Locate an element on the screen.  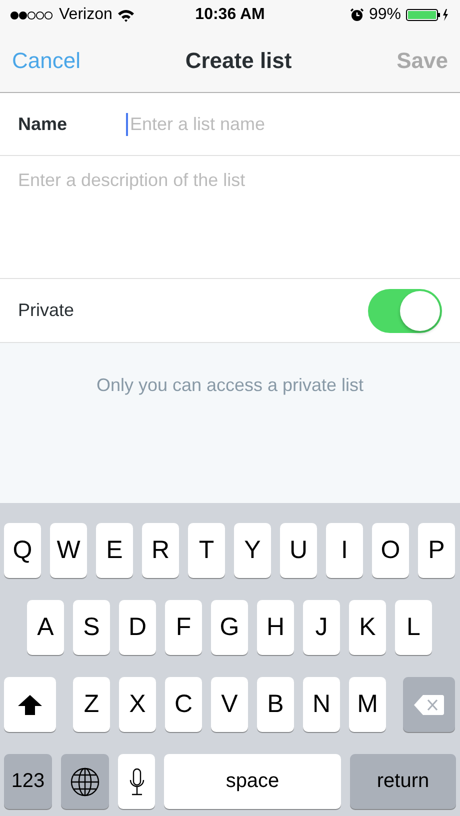
key: P is located at coordinates (436, 550).